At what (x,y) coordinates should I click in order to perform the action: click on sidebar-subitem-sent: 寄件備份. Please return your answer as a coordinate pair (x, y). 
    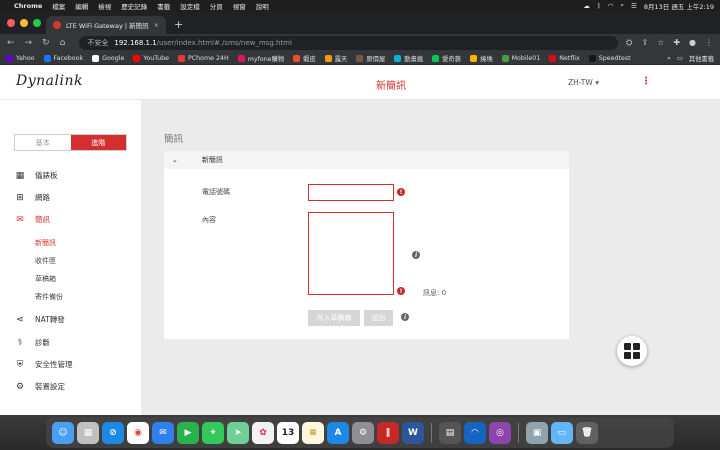
    Looking at the image, I should click on (49, 297).